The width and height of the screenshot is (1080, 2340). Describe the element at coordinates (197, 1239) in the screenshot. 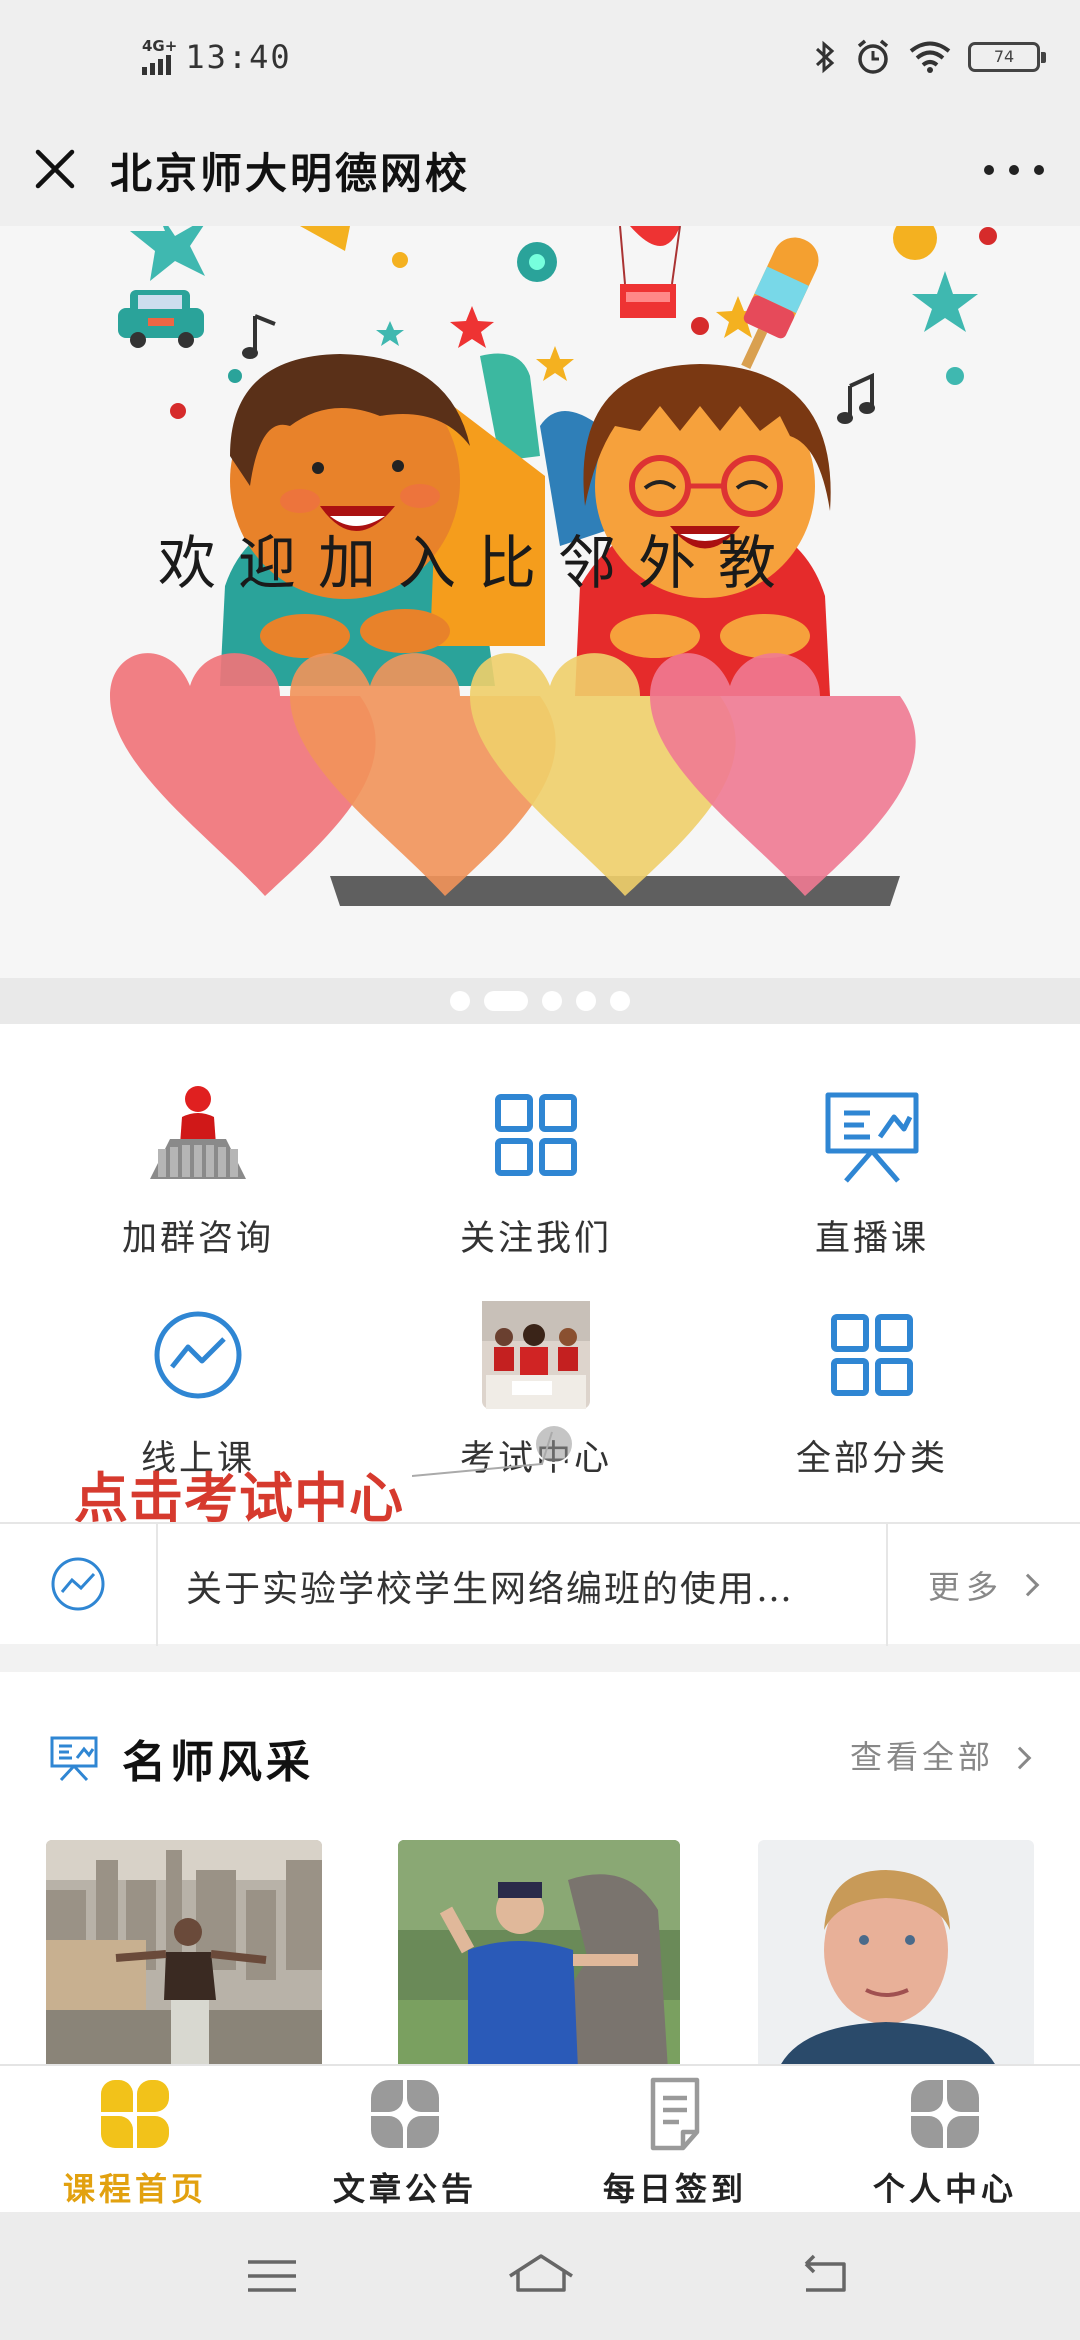

I see `grid-item-label: 加群咨询` at that location.